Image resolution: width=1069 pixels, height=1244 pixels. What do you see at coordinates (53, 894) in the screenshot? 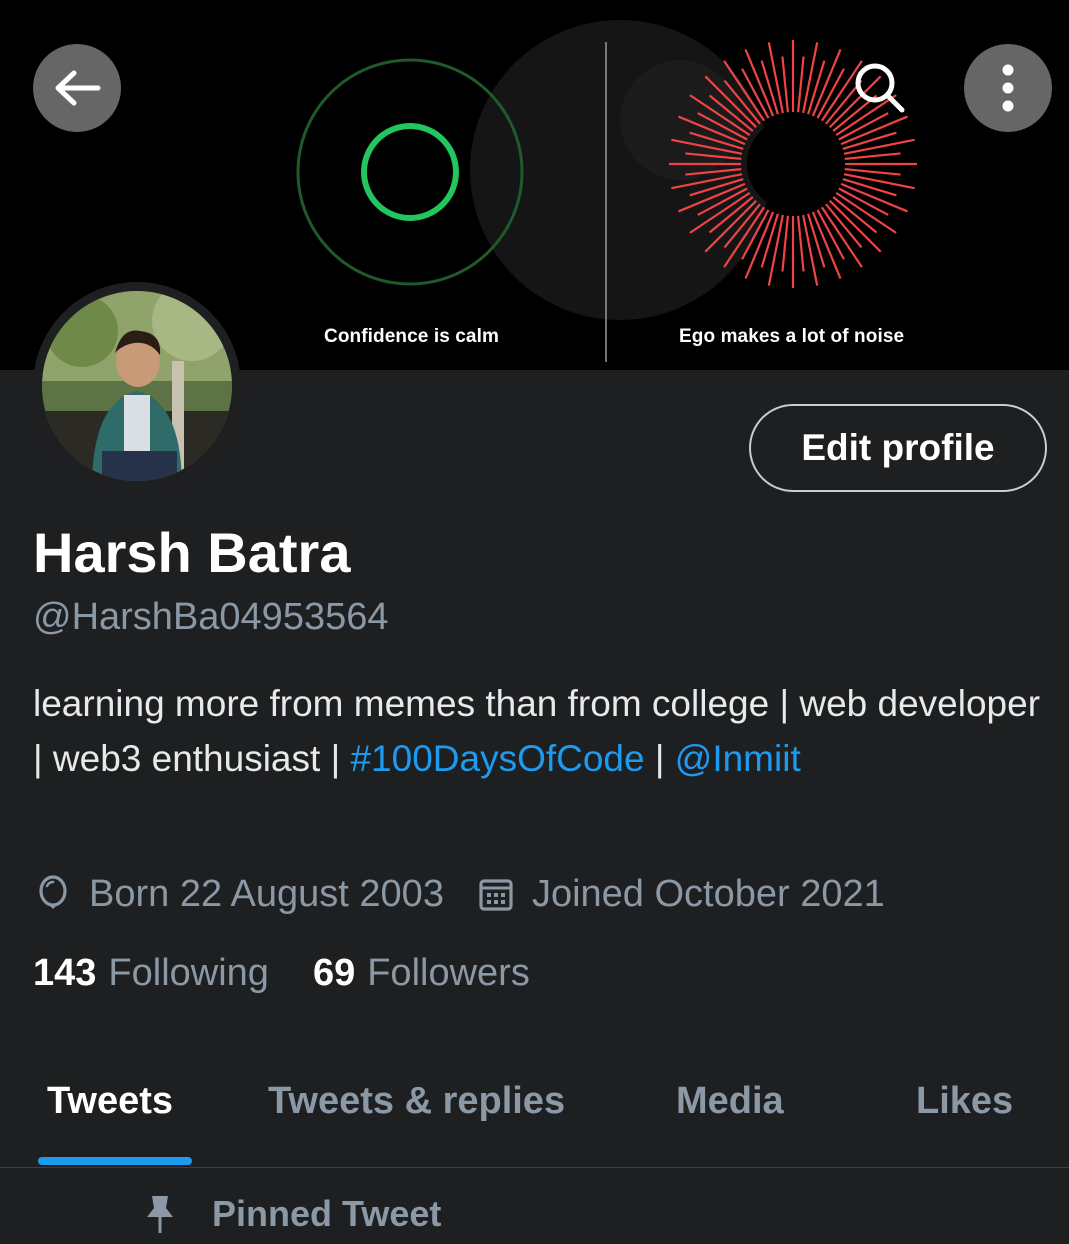
I see `balloon-icon` at bounding box center [53, 894].